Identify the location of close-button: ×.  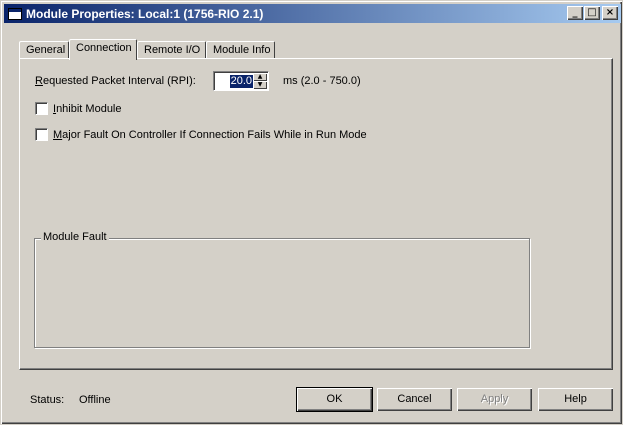
(610, 13).